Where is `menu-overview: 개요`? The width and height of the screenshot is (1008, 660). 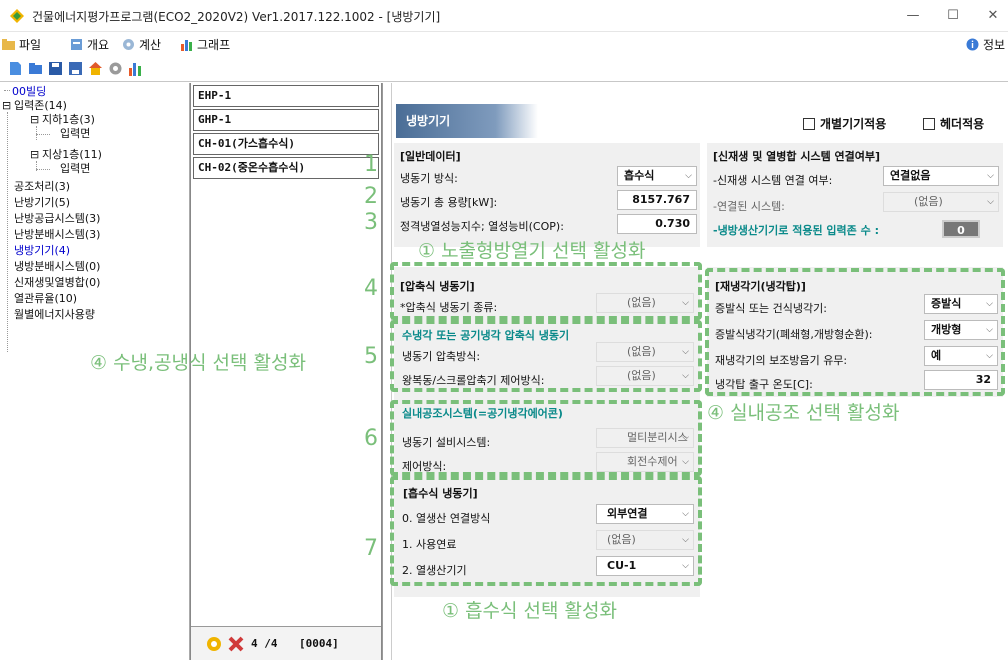 menu-overview: 개요 is located at coordinates (89, 44).